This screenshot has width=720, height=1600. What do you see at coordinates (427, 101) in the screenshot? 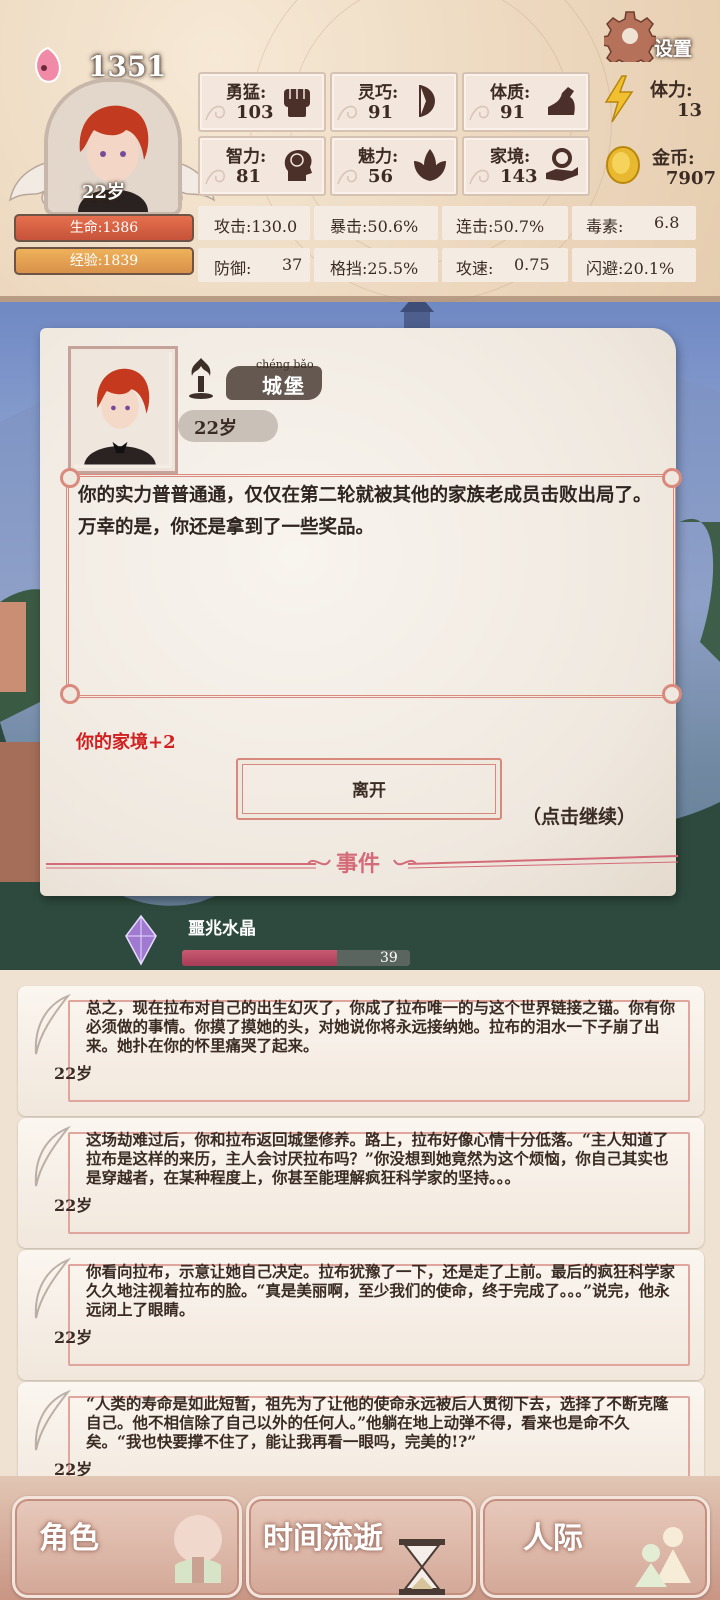
I see `bow-icon` at bounding box center [427, 101].